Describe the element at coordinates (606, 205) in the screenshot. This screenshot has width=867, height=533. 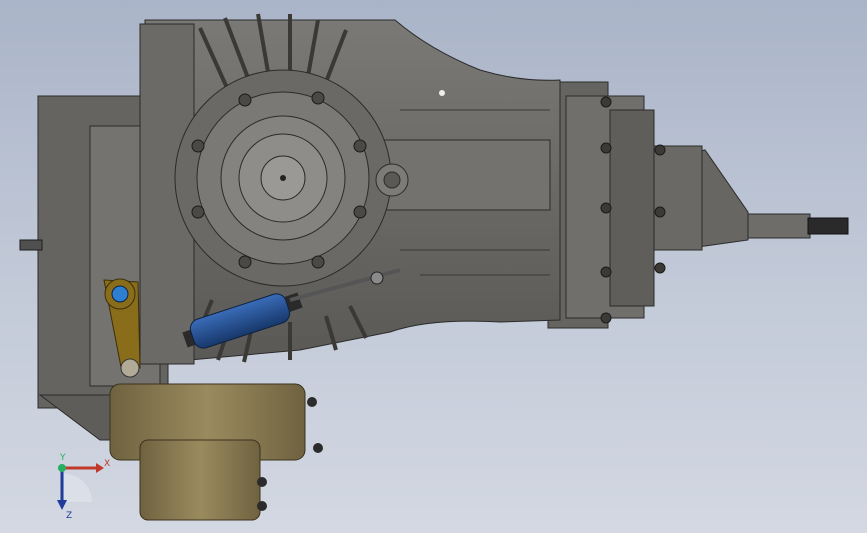
I see `rear-flange` at that location.